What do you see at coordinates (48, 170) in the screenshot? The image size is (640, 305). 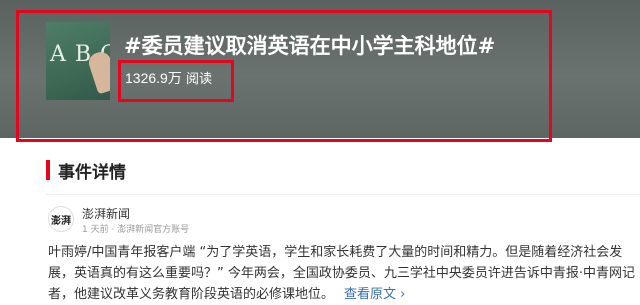 I see `section-accent-bar` at bounding box center [48, 170].